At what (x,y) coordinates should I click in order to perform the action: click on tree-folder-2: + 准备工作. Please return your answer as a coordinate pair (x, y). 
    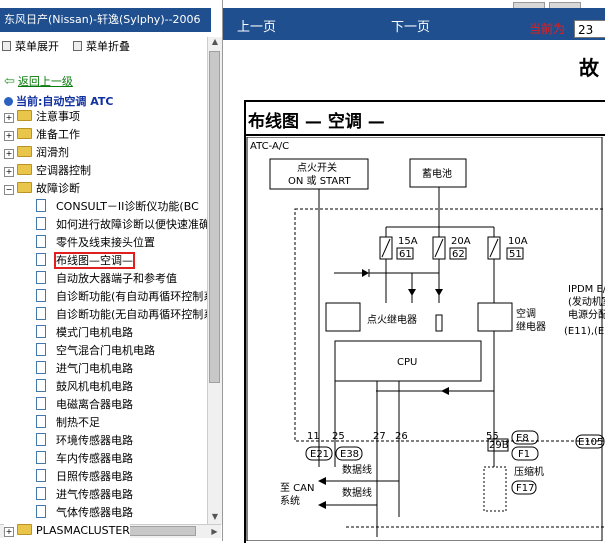
    Looking at the image, I should click on (42, 135).